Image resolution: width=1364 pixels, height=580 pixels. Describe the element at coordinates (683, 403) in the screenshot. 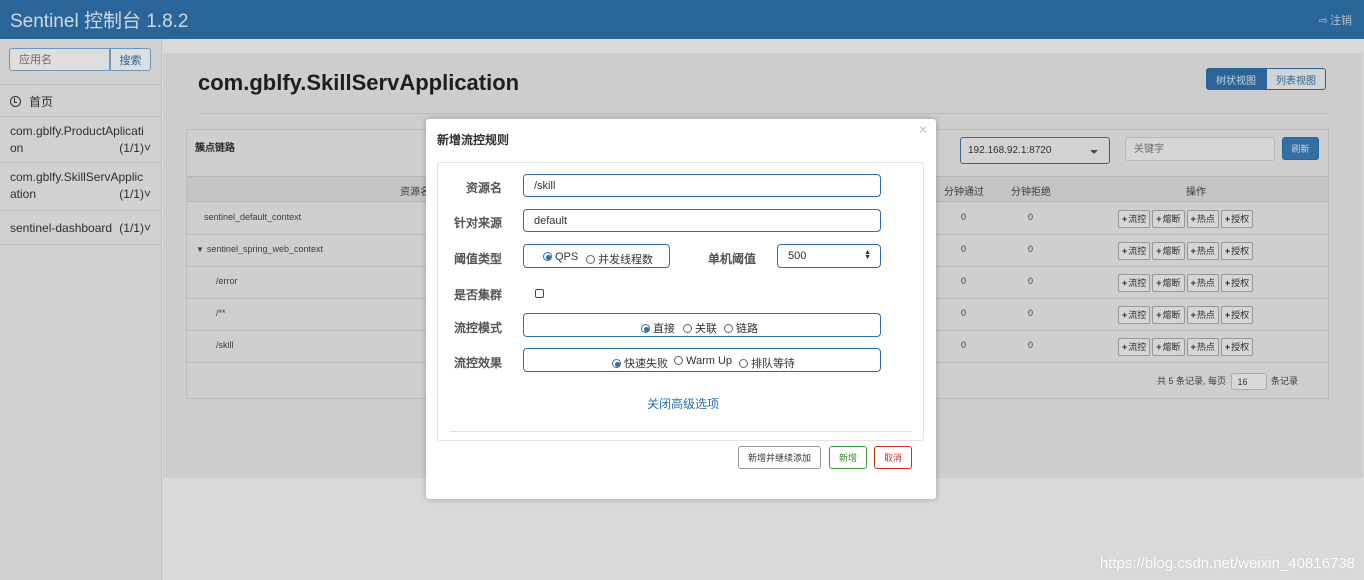

I see `toggle-advanced-link: 关闭高级选项` at that location.